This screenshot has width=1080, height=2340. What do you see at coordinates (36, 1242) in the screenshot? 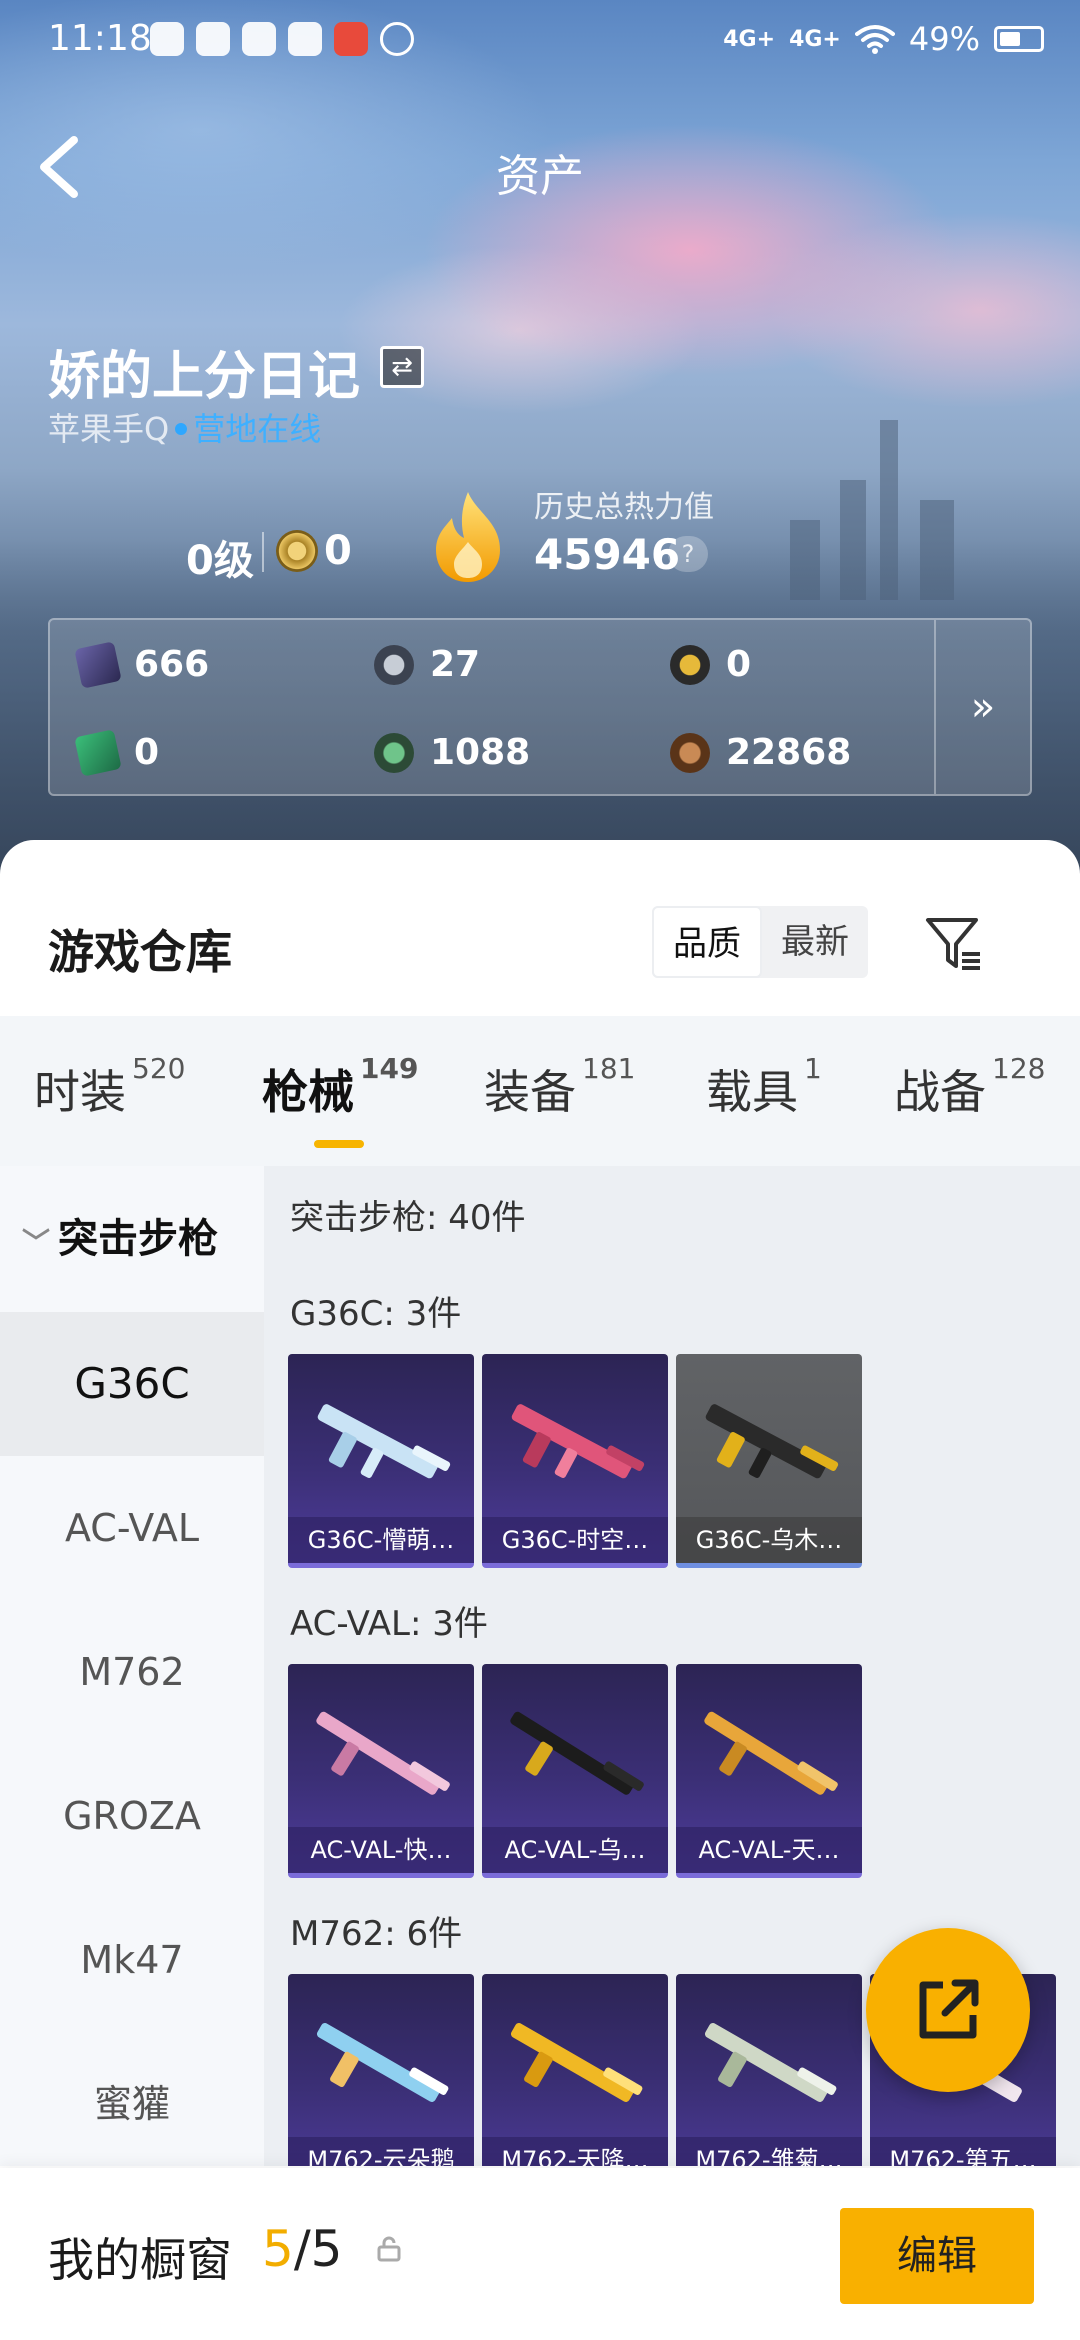
I see `chevron-down-icon: ﹀` at bounding box center [36, 1242].